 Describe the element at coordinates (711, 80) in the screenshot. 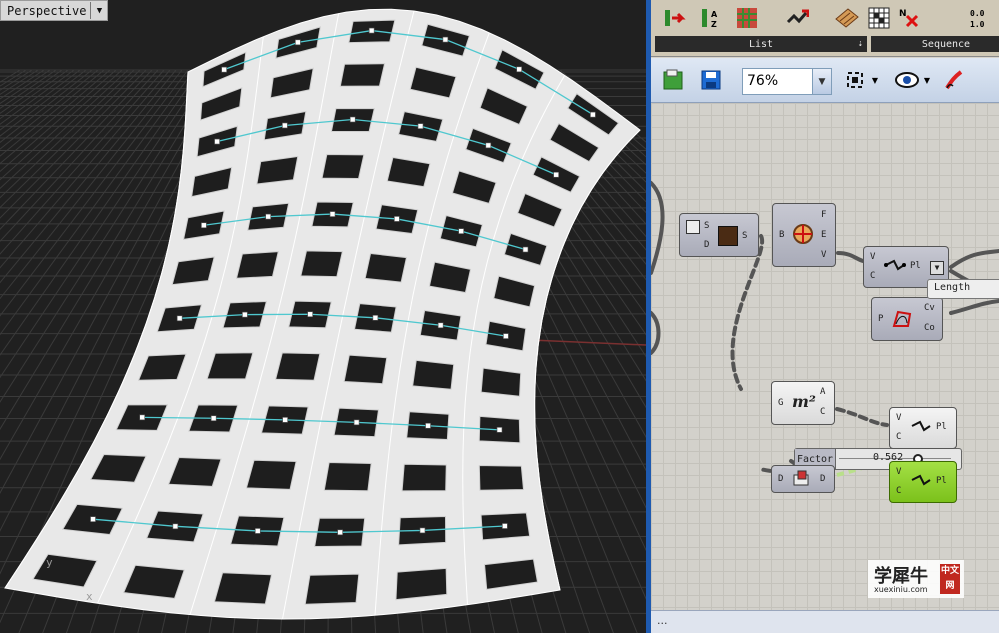

I see `save-file-icon` at that location.